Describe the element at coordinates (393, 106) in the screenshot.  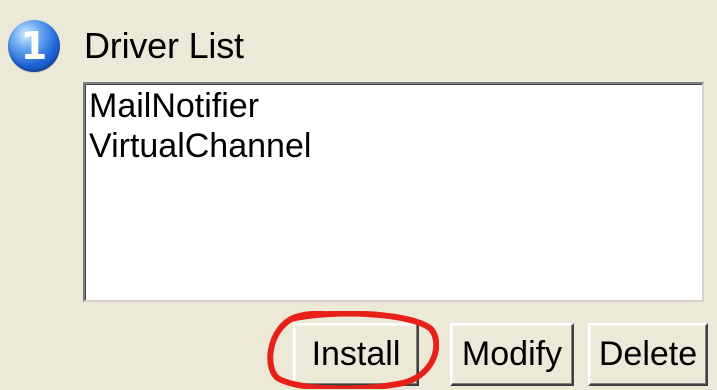
I see `list-item: MailNotifier` at that location.